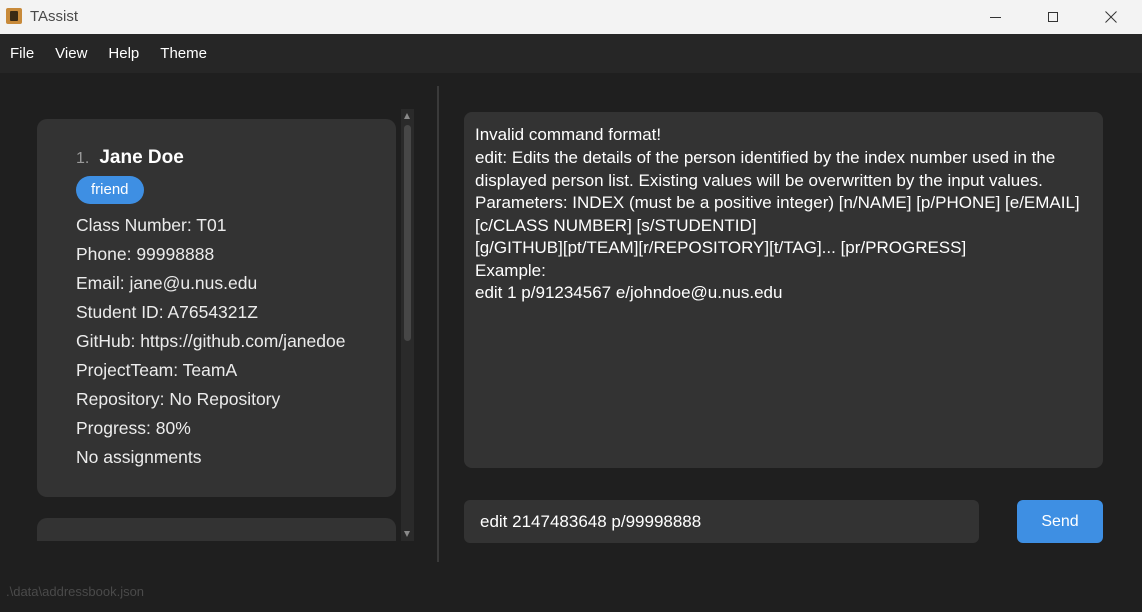  I want to click on person-card-header: 1. Jane Doe, so click(130, 158).